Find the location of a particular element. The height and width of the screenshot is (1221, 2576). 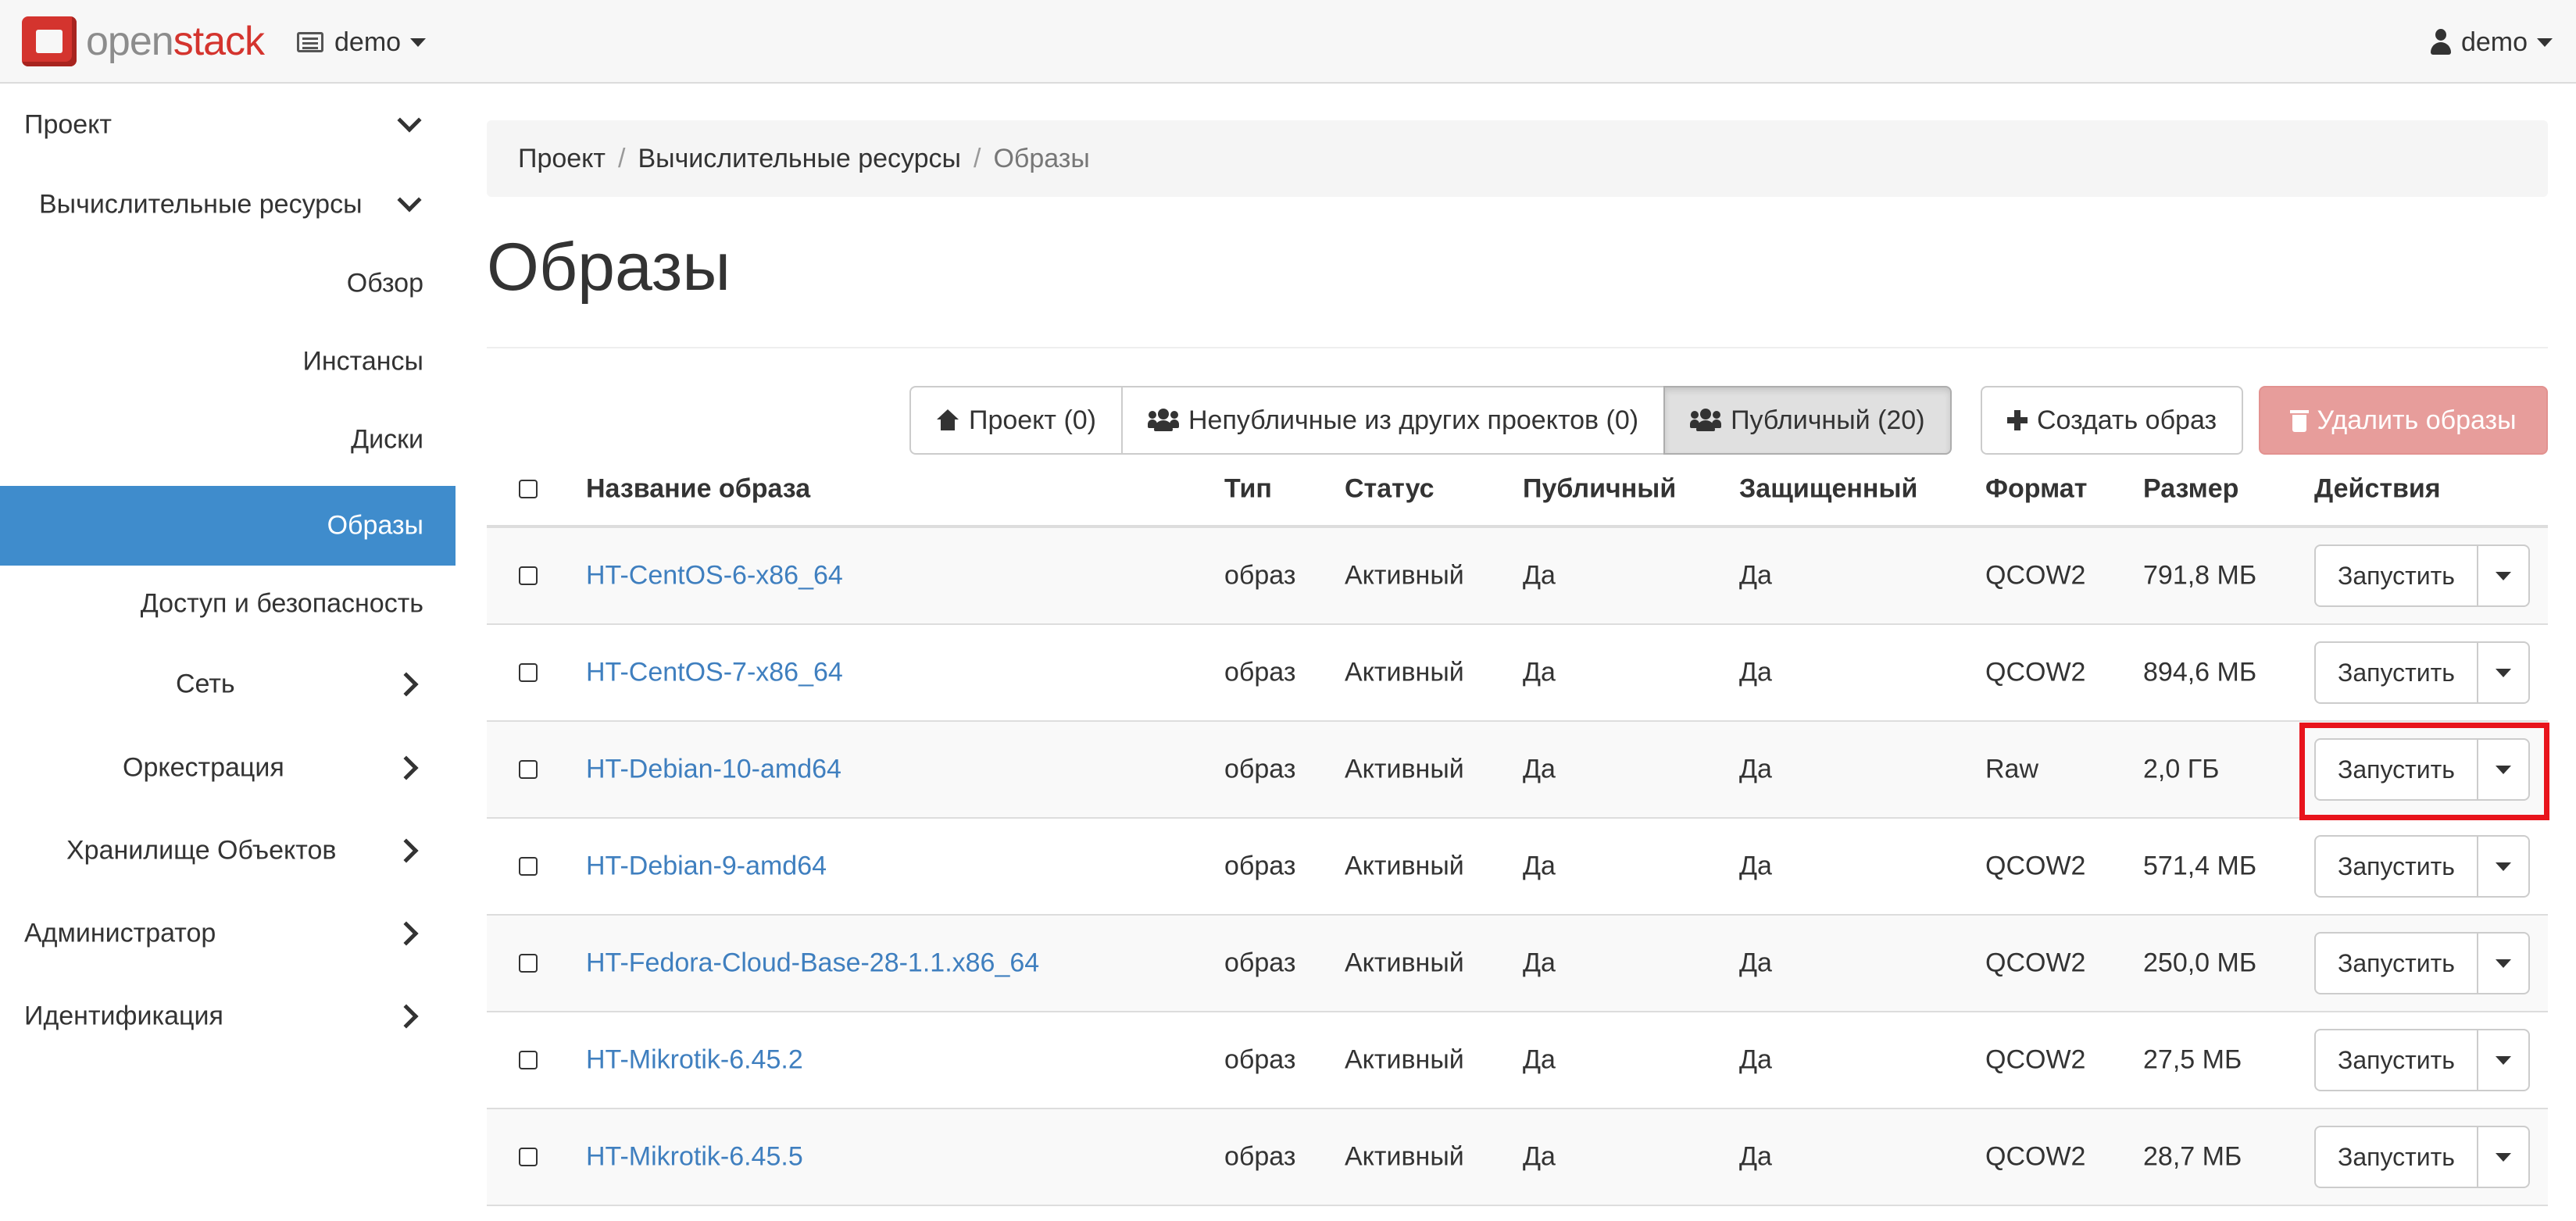

image-name-link: HT-CentOS-6-x86_64 is located at coordinates (714, 576).